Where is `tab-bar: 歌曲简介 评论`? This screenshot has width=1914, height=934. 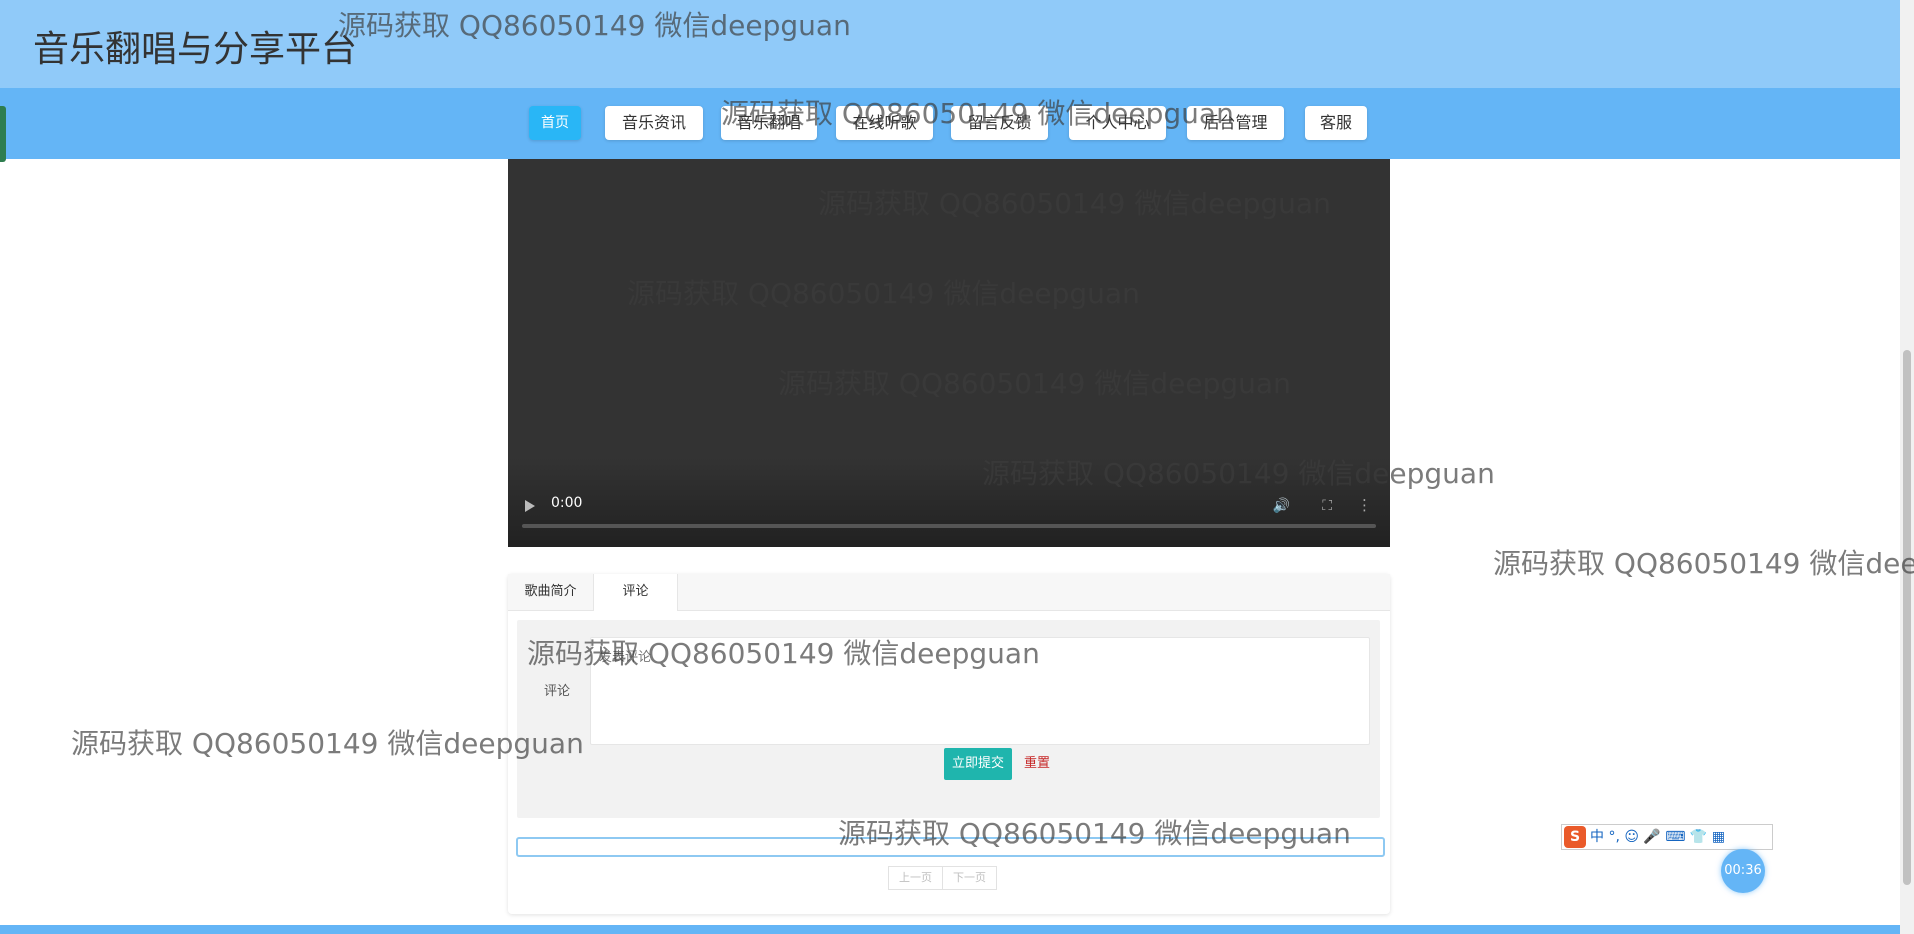 tab-bar: 歌曲简介 评论 is located at coordinates (949, 592).